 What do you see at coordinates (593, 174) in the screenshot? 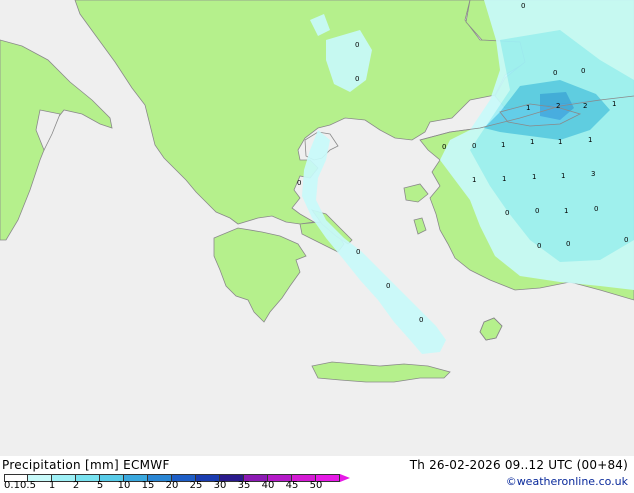
I see `value-label: 3` at bounding box center [593, 174].